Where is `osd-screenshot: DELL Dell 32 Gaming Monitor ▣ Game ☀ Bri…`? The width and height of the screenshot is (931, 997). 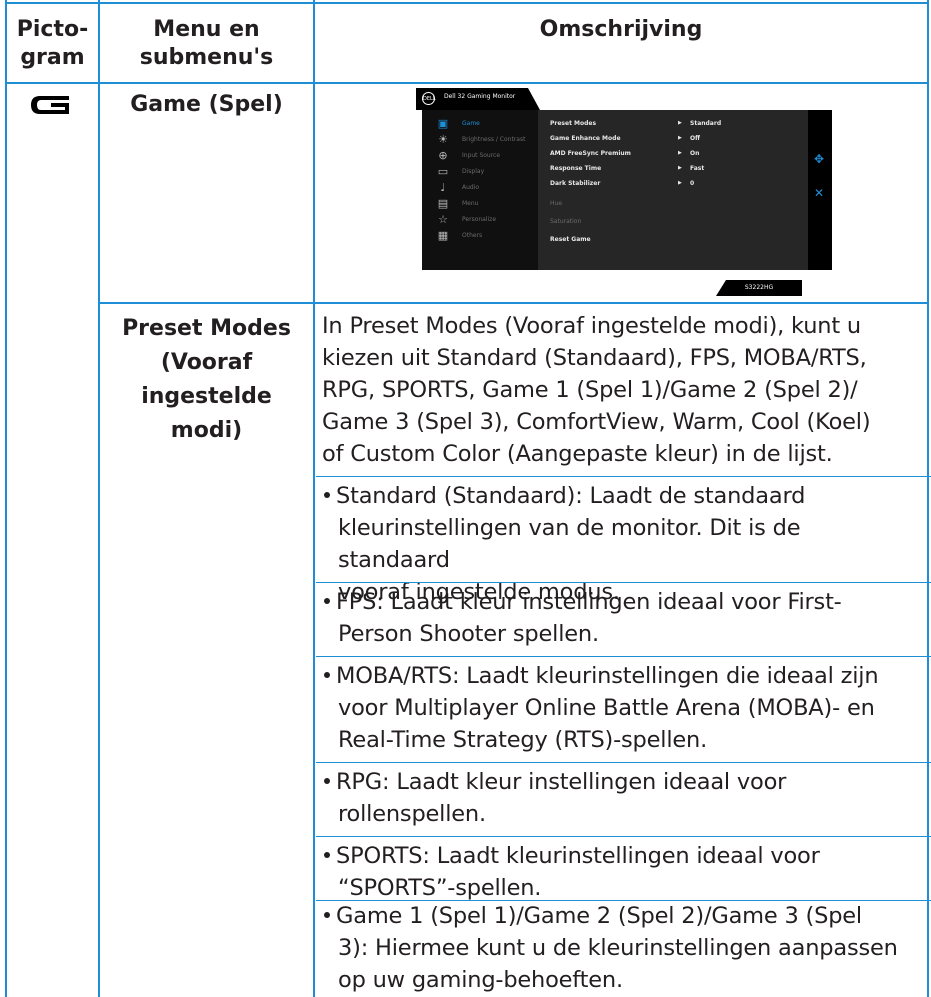
osd-screenshot: DELL Dell 32 Gaming Monitor ▣ Game ☀ Bri… is located at coordinates (626, 193).